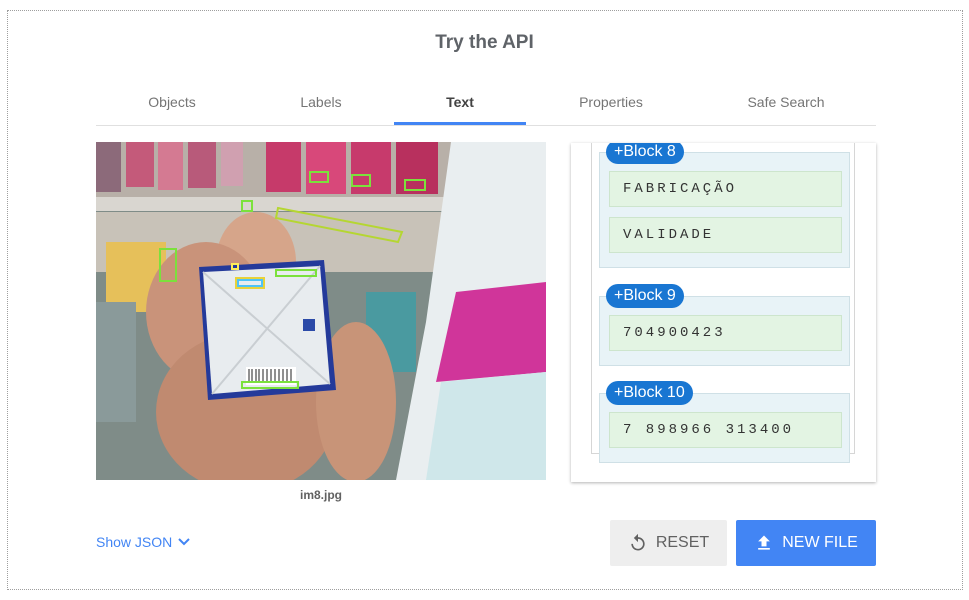 This screenshot has height=600, width=969. What do you see at coordinates (724, 210) in the screenshot?
I see `text-block-8: FABRICAÇÃO VALIDADE` at bounding box center [724, 210].